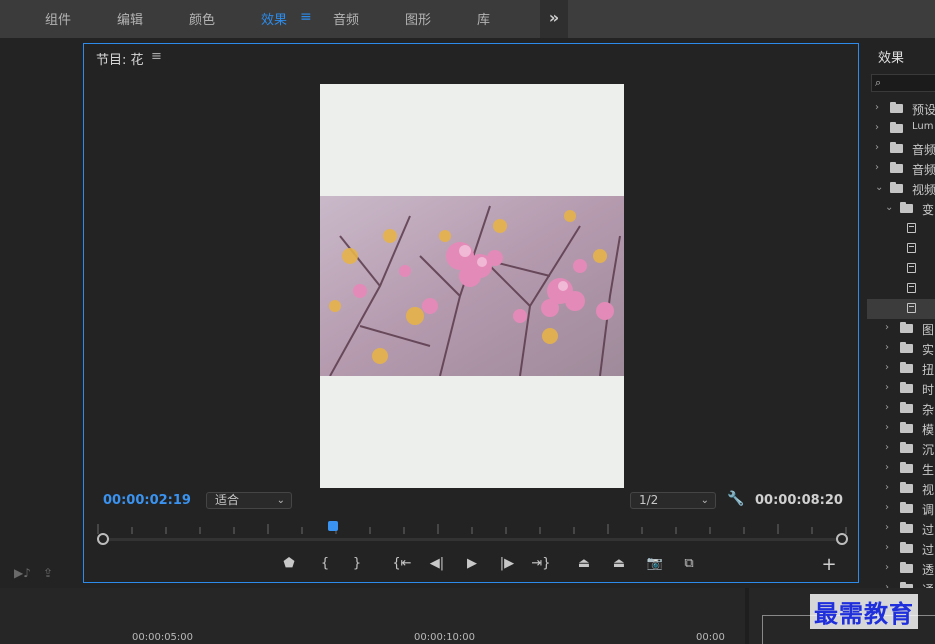 The width and height of the screenshot is (935, 644). What do you see at coordinates (891, 56) in the screenshot?
I see `effects-panel-title: 效果` at bounding box center [891, 56].